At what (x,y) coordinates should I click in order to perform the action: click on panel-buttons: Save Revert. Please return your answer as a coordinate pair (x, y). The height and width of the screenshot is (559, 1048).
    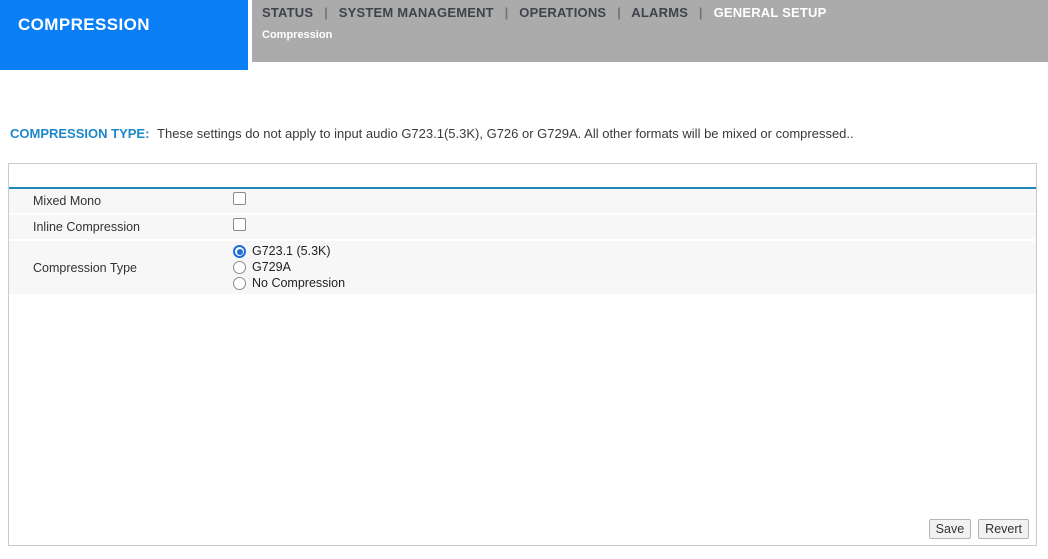
    Looking at the image, I should click on (978, 529).